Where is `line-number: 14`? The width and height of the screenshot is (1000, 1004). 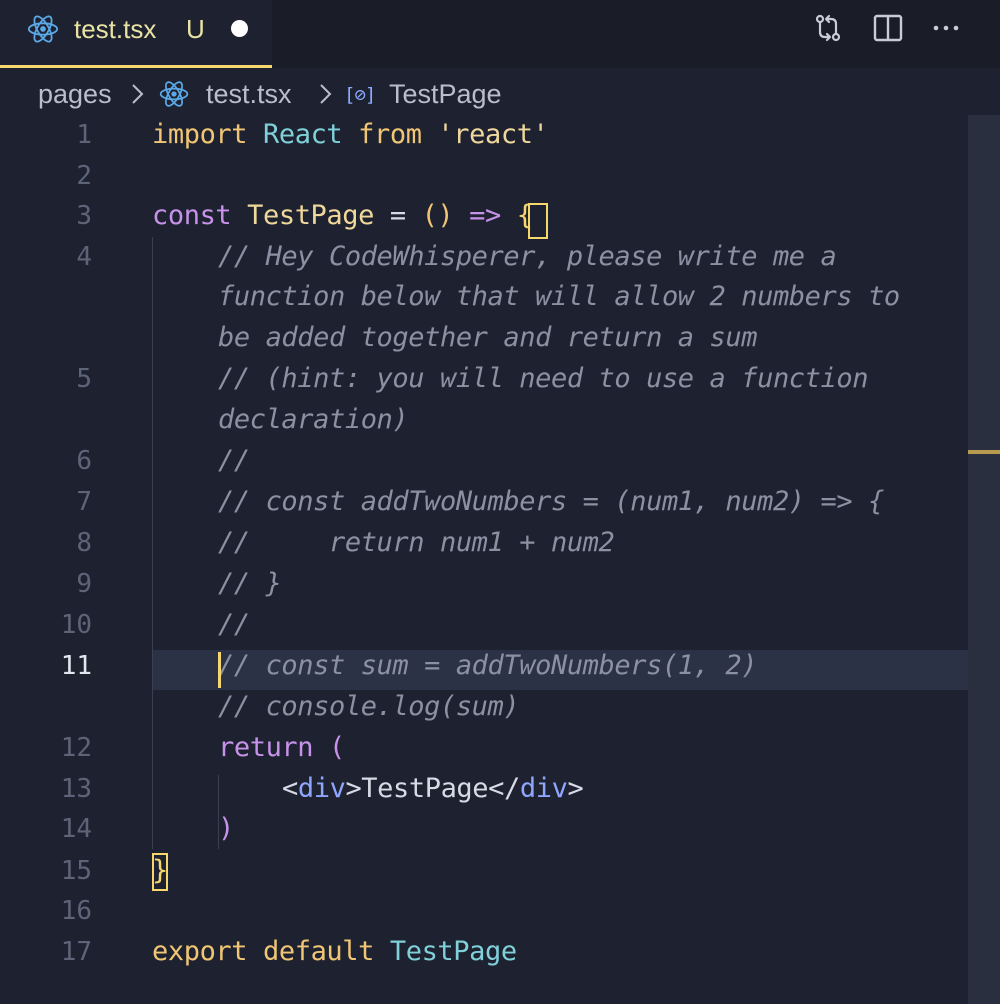
line-number: 14 is located at coordinates (76, 829).